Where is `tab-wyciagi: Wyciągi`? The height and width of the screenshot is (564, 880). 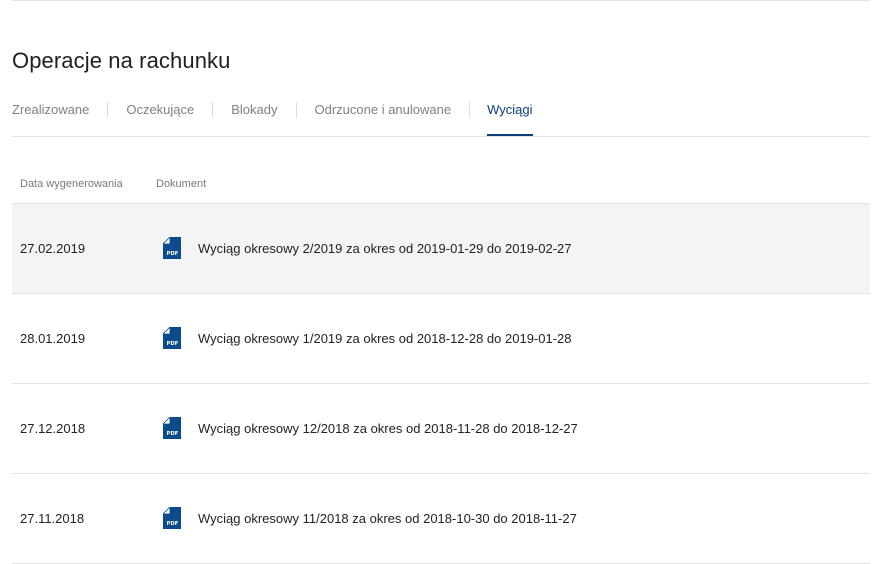
tab-wyciagi: Wyciągi is located at coordinates (510, 116).